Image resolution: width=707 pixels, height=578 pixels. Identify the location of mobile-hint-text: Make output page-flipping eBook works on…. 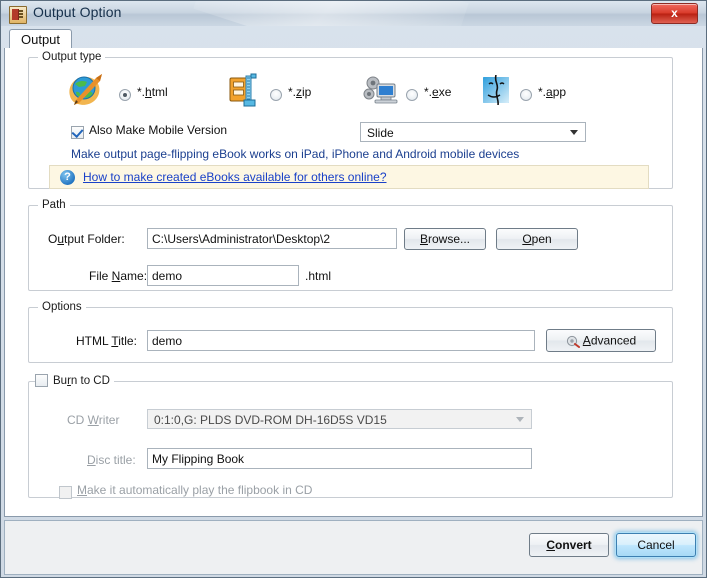
(295, 154).